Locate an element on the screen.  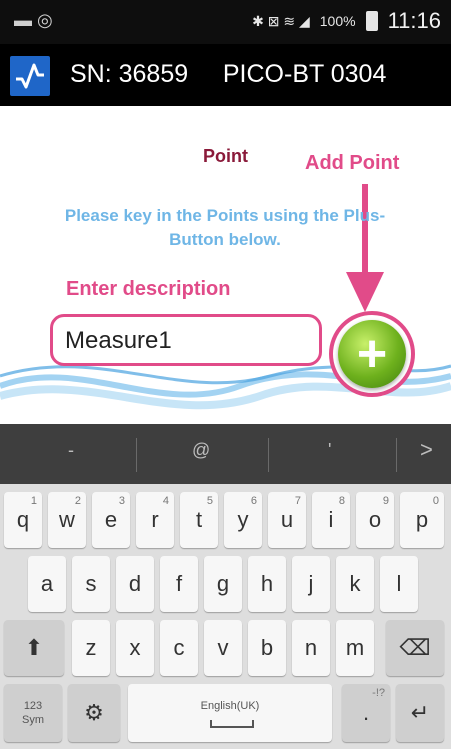
suggestion-apostrophe: ' is located at coordinates (329, 450).